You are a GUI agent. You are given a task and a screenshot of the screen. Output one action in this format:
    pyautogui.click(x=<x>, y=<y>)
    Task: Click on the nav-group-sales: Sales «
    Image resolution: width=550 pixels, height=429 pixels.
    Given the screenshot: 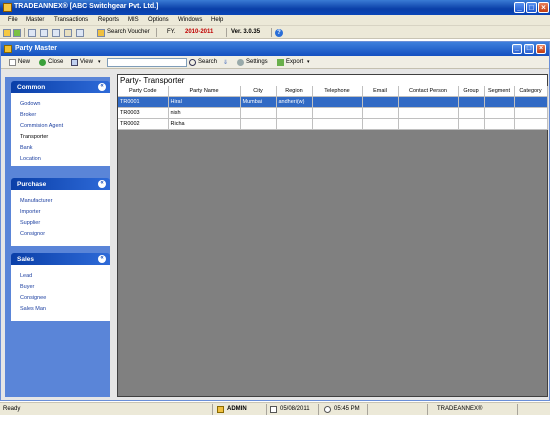 What is the action you would take?
    pyautogui.click(x=60, y=259)
    